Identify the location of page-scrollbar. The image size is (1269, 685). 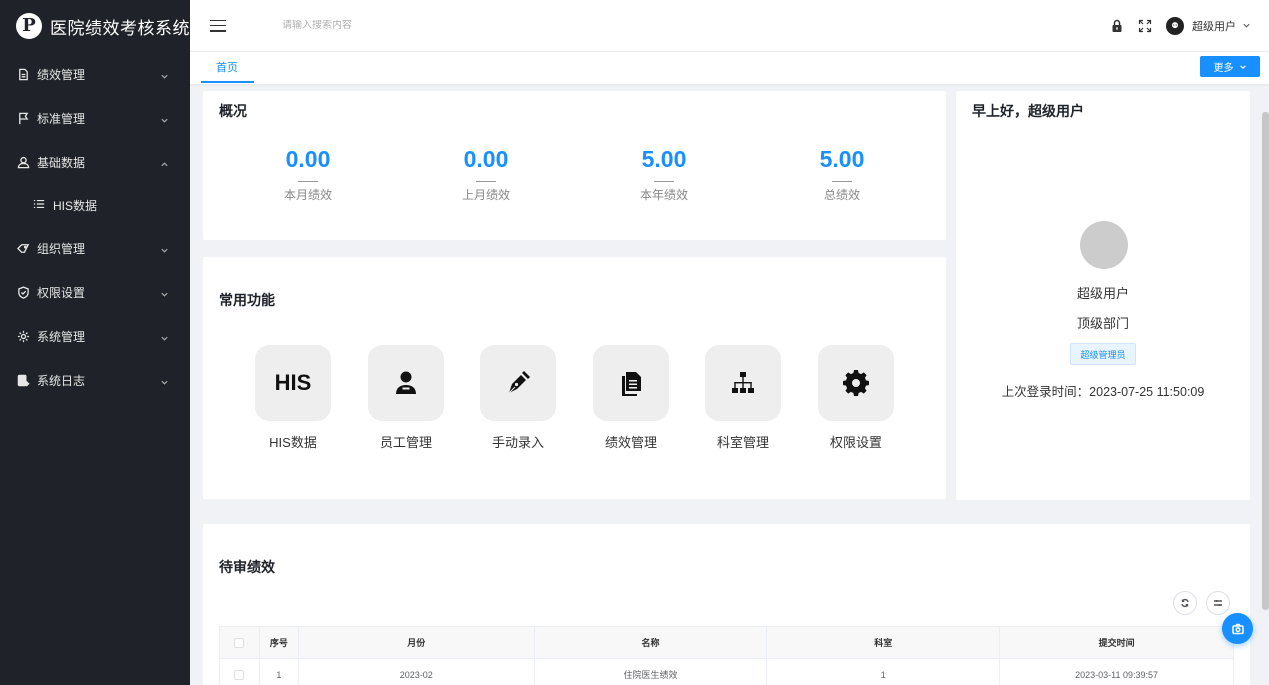
(1265, 361).